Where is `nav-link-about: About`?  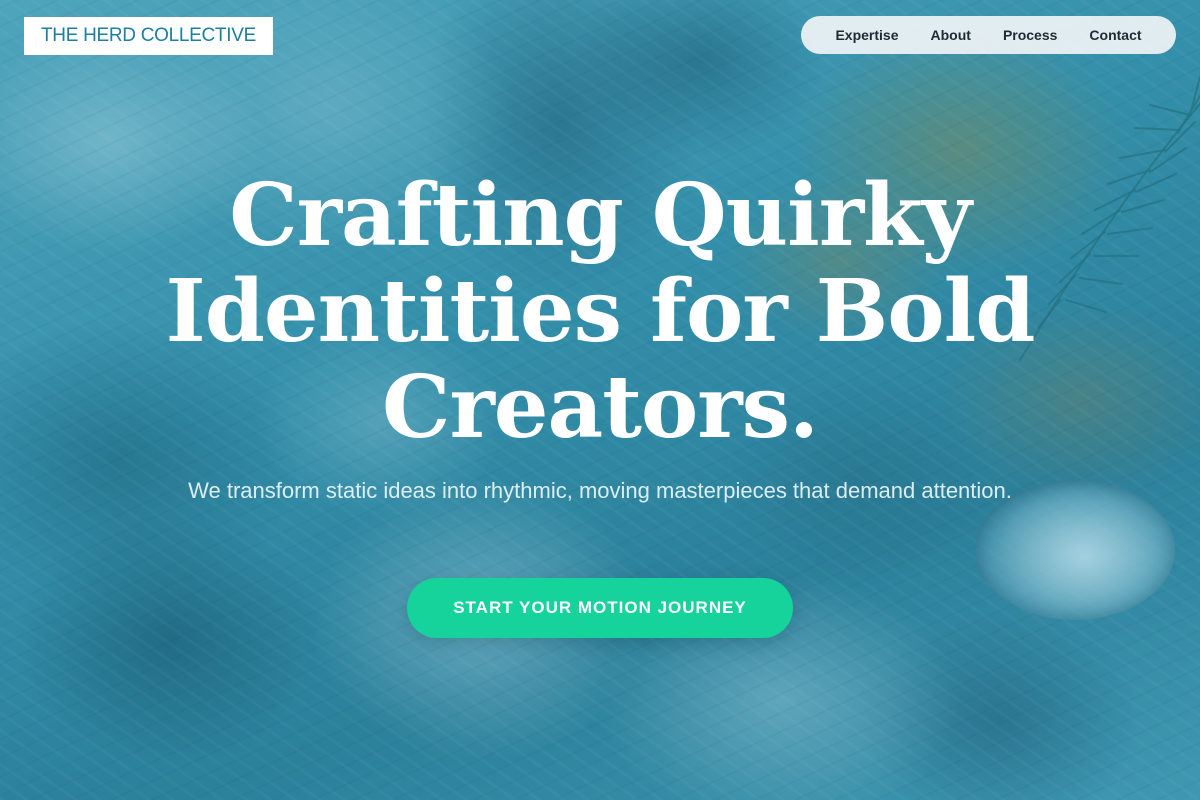 nav-link-about: About is located at coordinates (951, 35).